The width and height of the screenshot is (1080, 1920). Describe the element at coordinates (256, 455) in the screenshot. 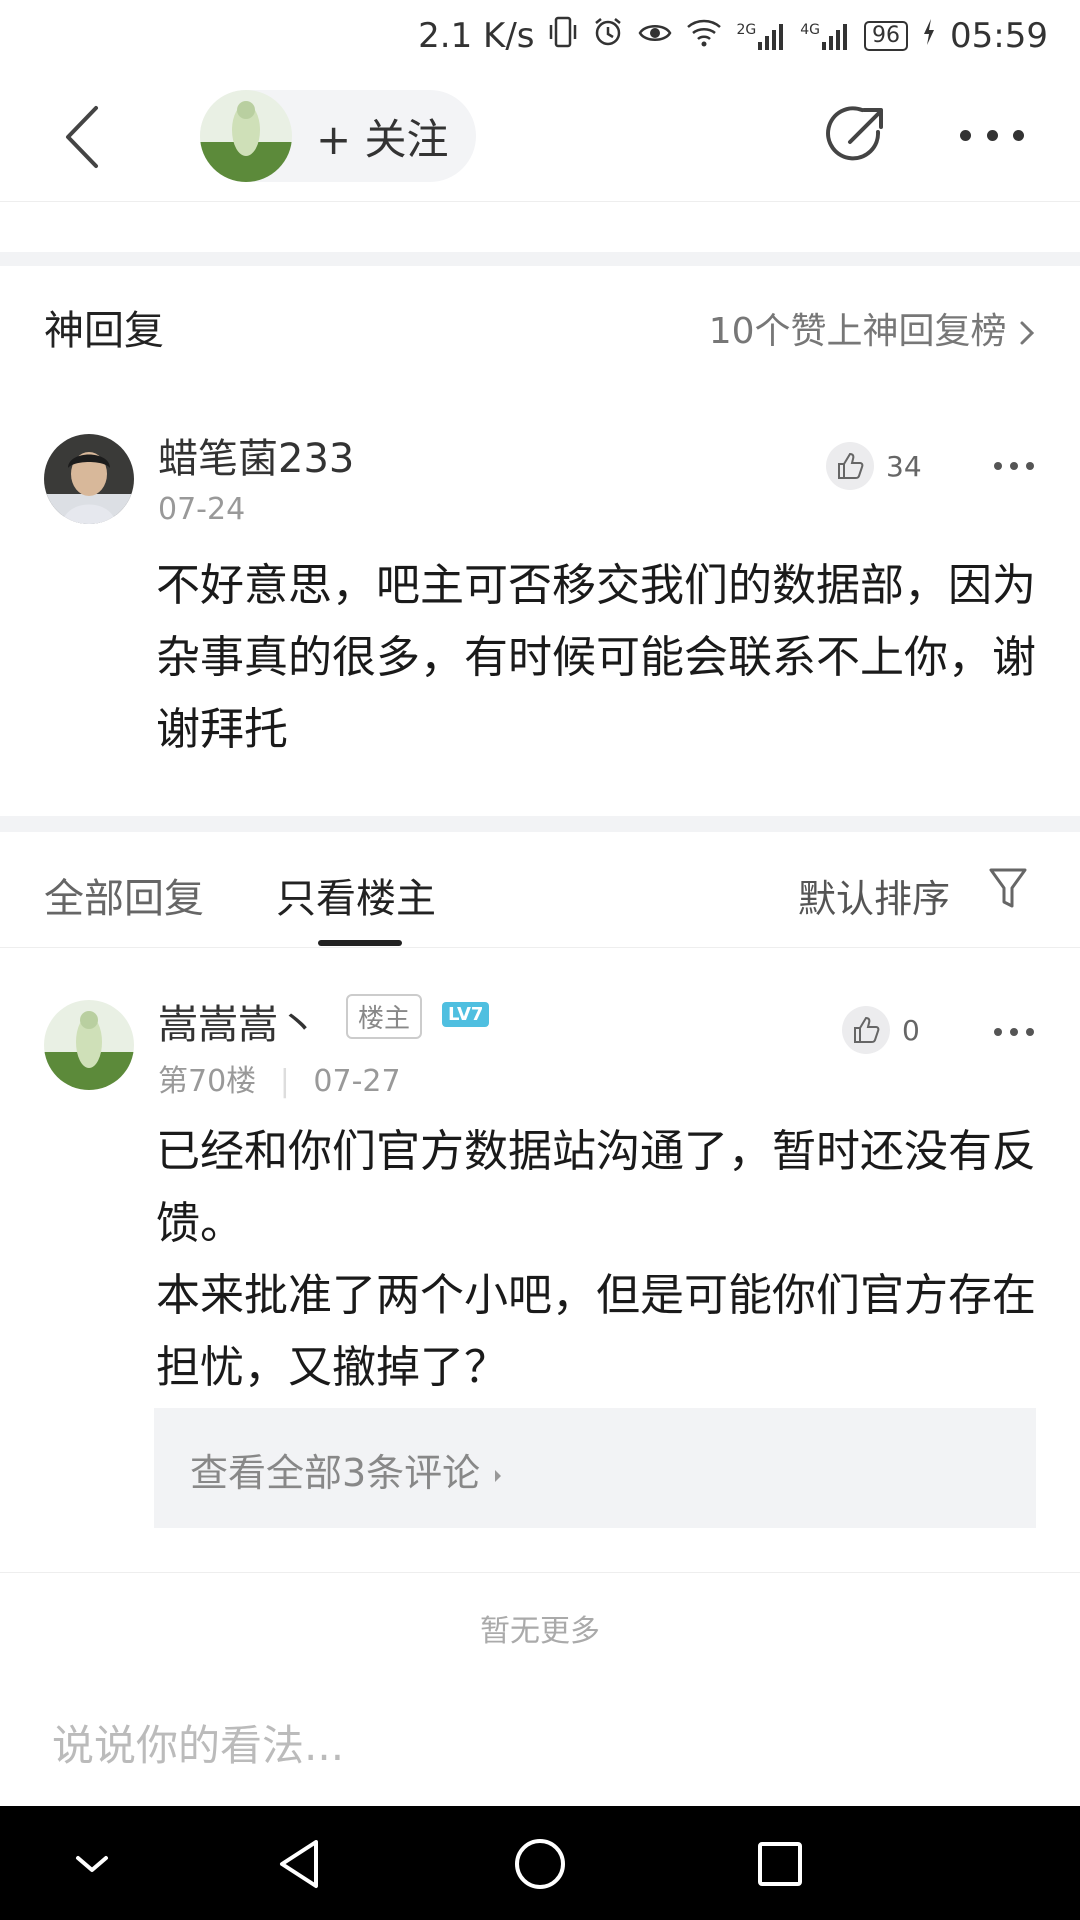

I see `username: 蜡笔菌233` at that location.